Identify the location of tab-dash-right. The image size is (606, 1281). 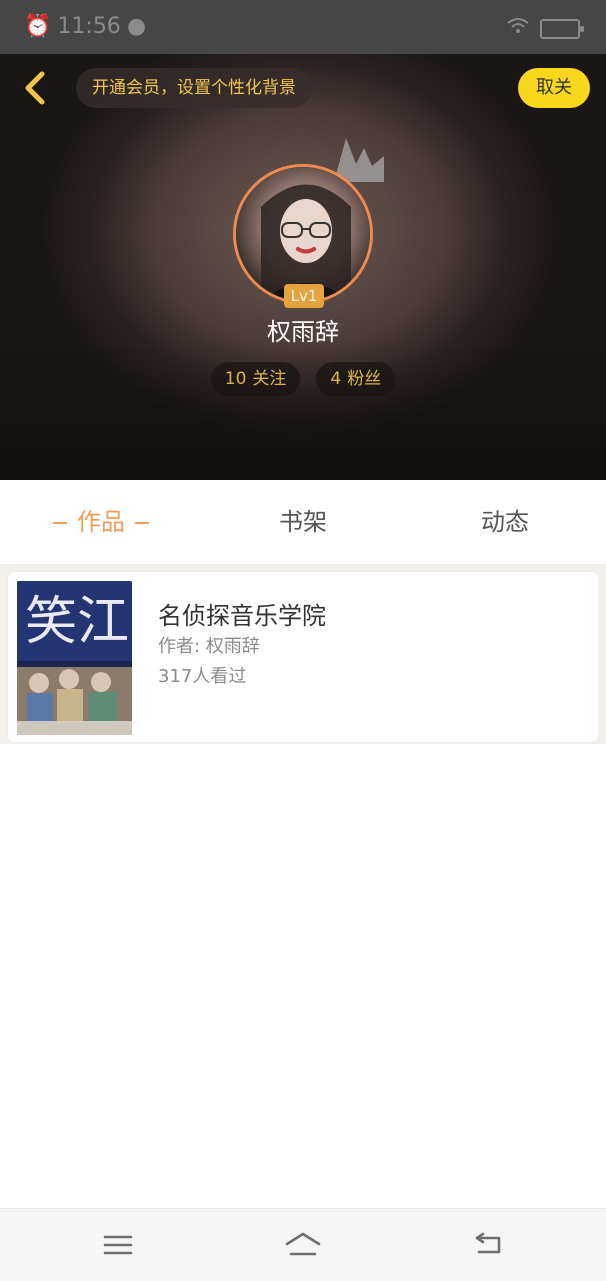
(142, 523).